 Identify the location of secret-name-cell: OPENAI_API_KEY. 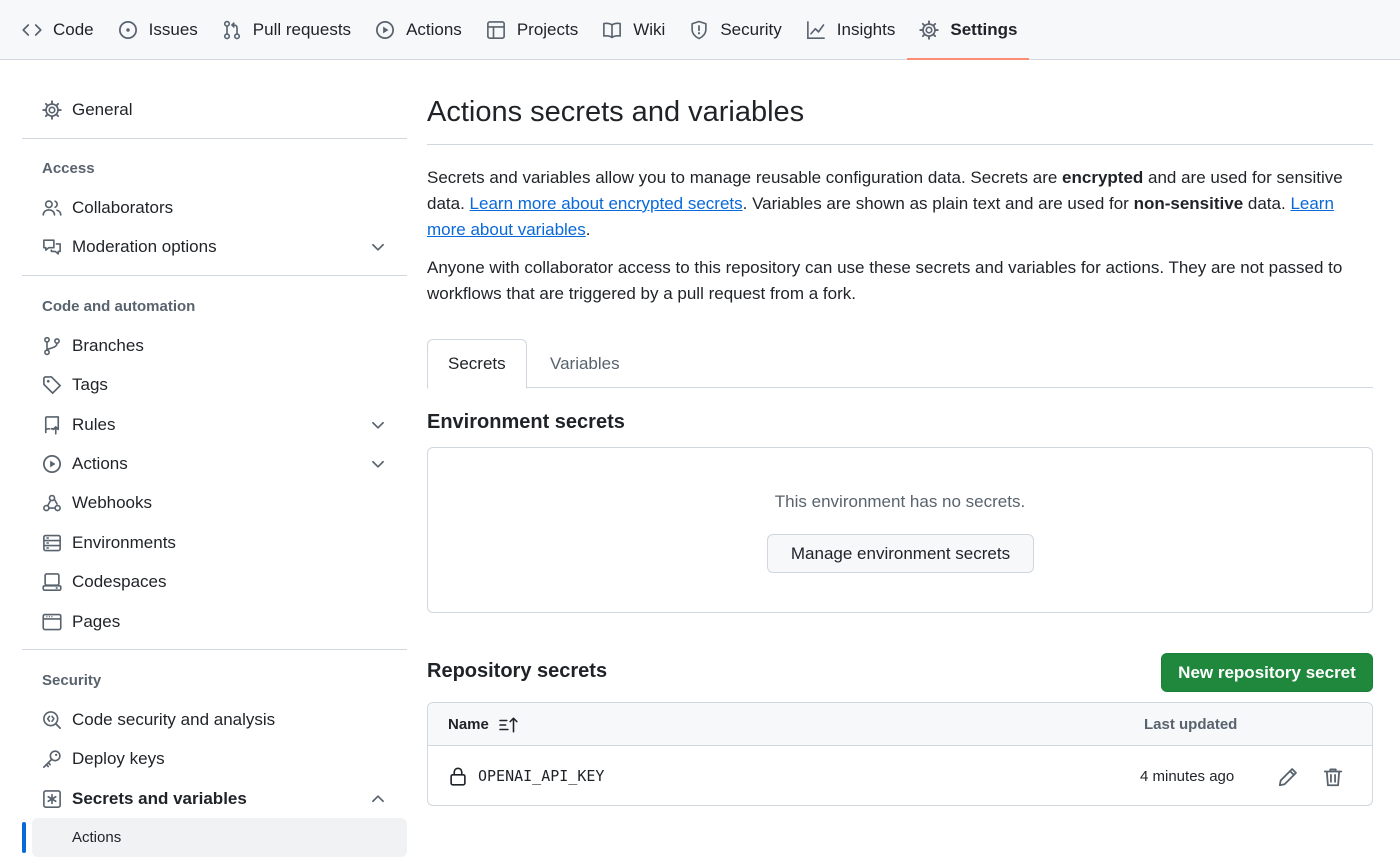
(526, 776).